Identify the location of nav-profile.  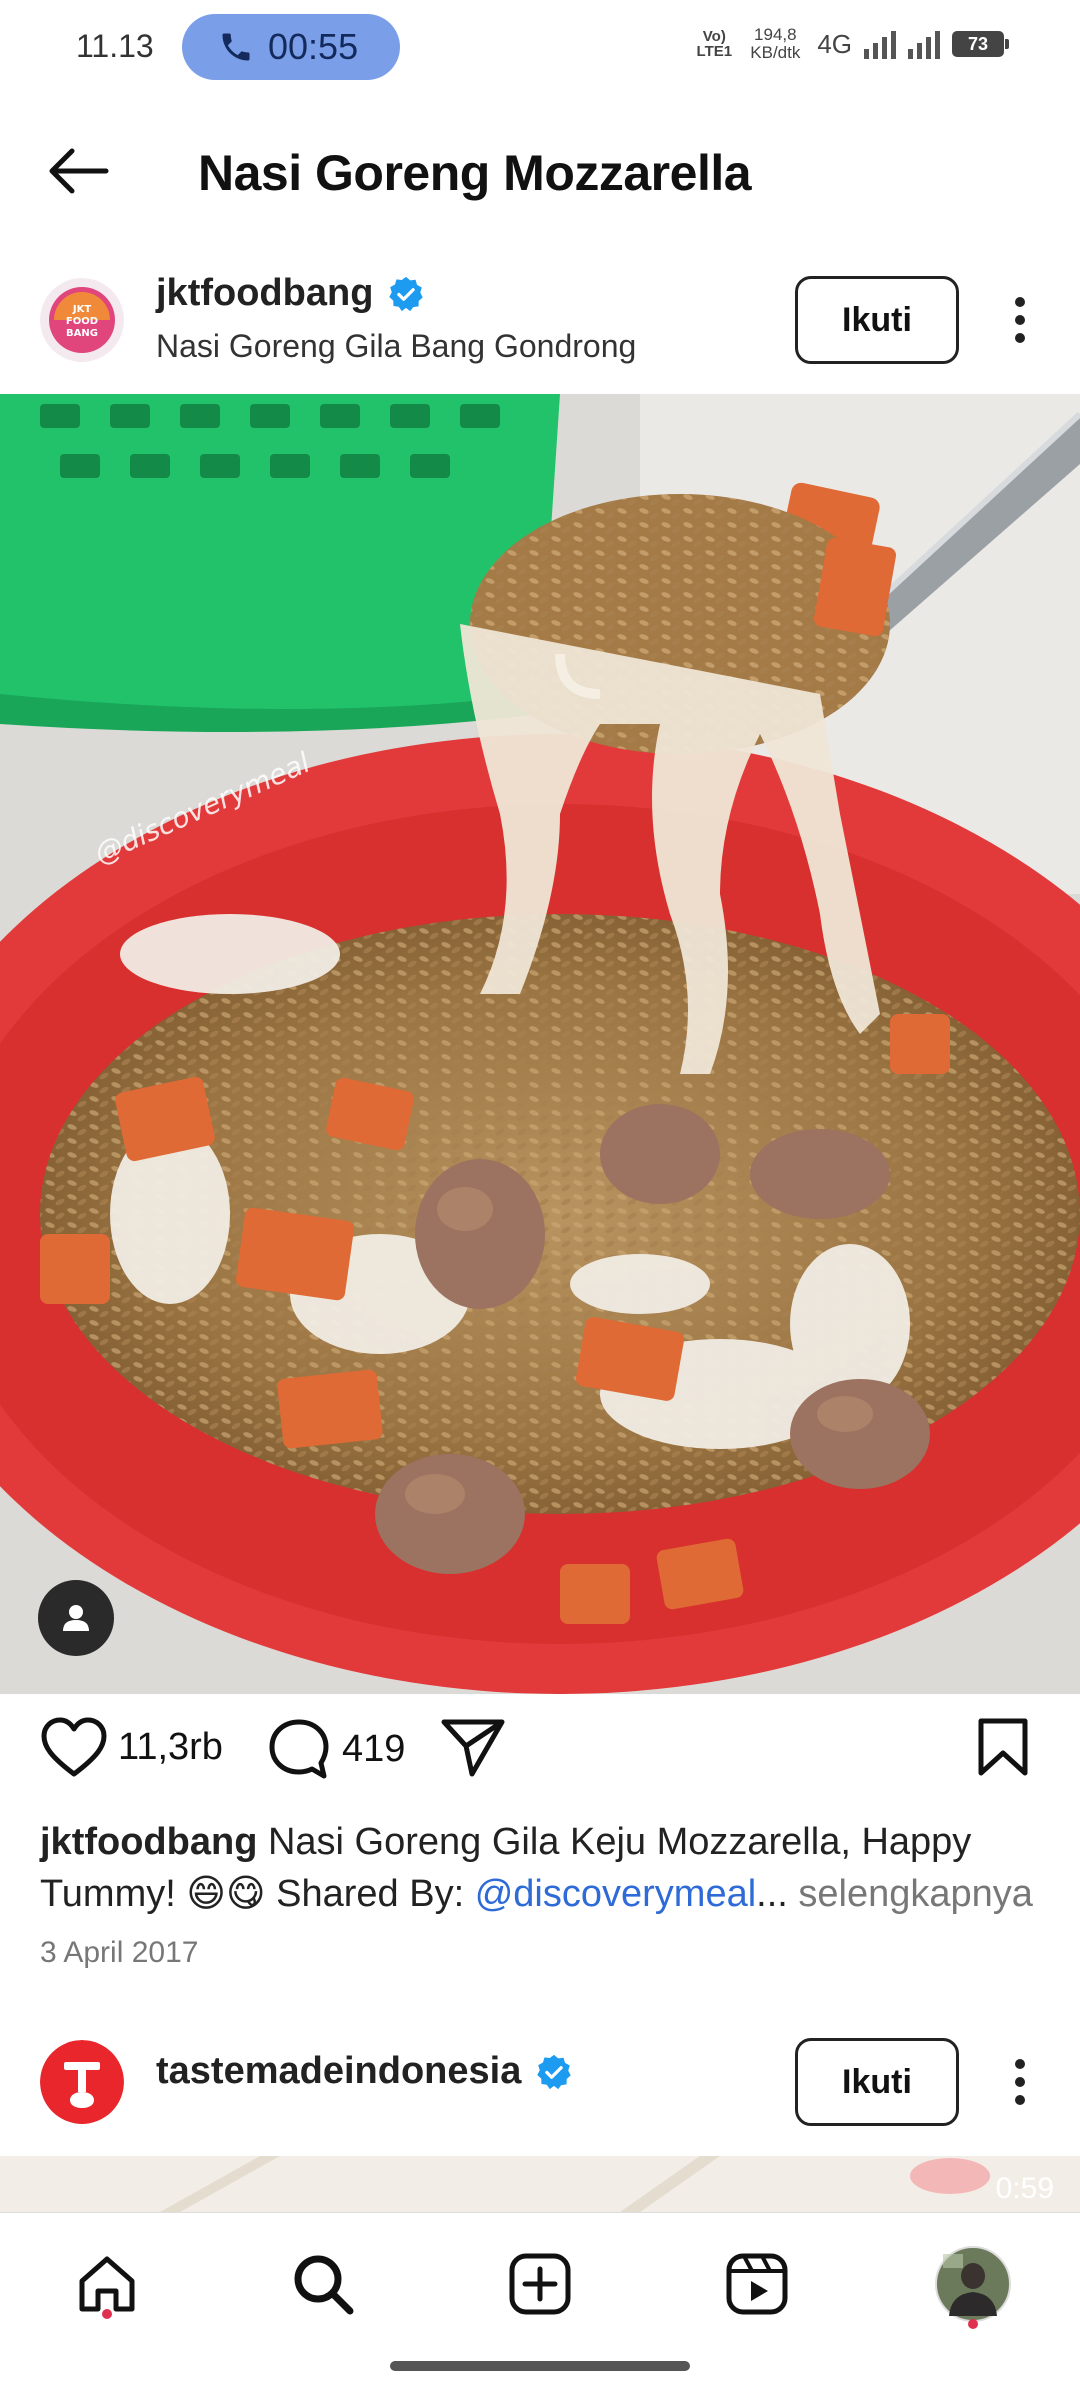
(973, 2284).